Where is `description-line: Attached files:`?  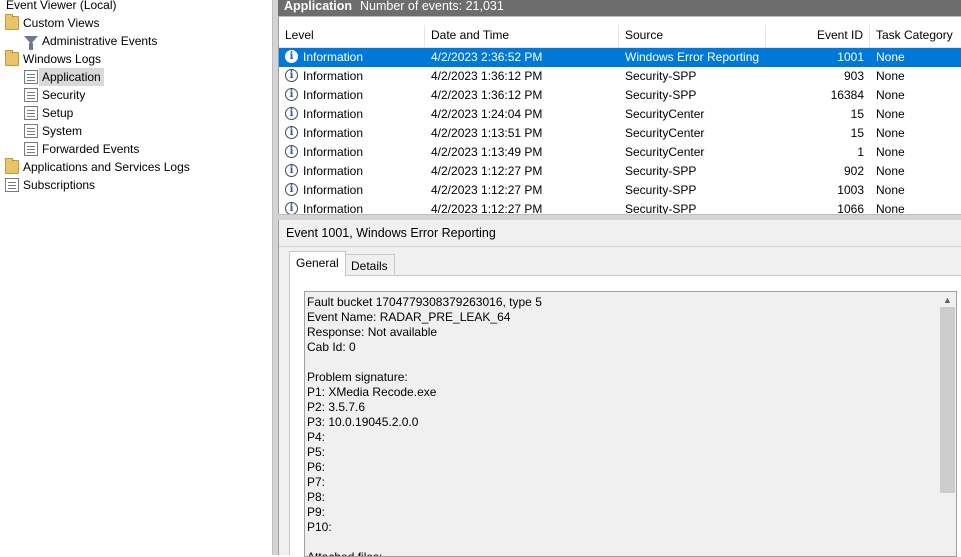 description-line: Attached files: is located at coordinates (345, 553).